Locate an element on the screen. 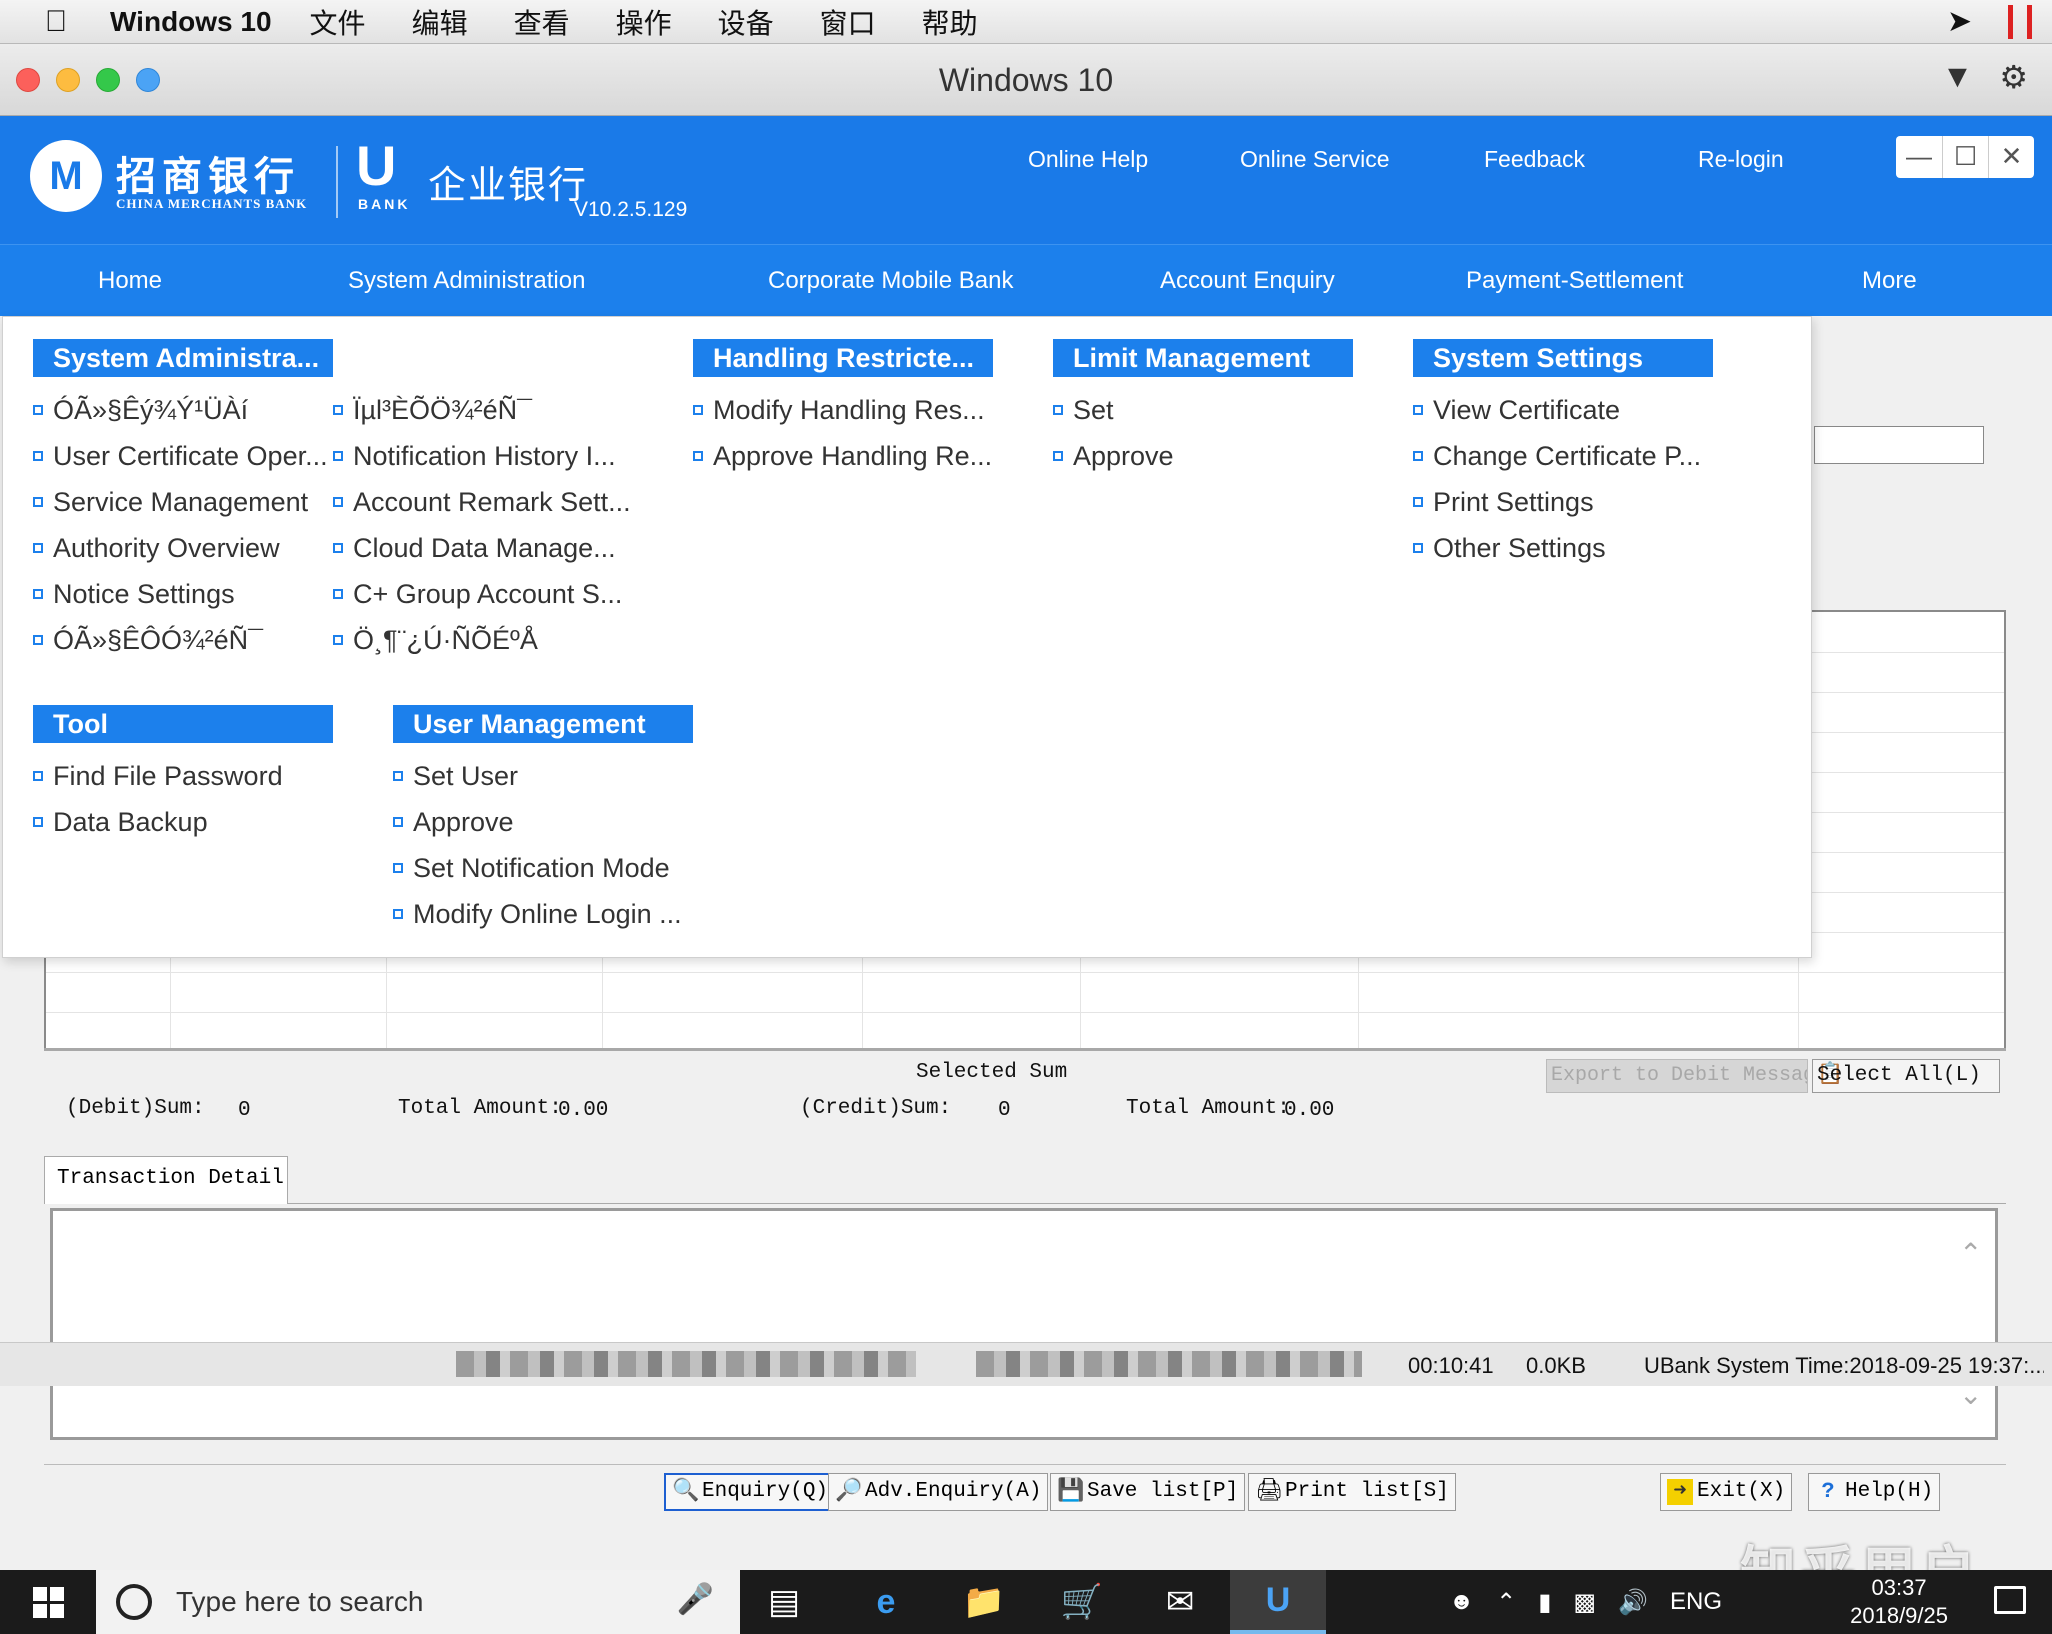 This screenshot has width=2052, height=1634. menu-item-label: Find File Password is located at coordinates (168, 775).